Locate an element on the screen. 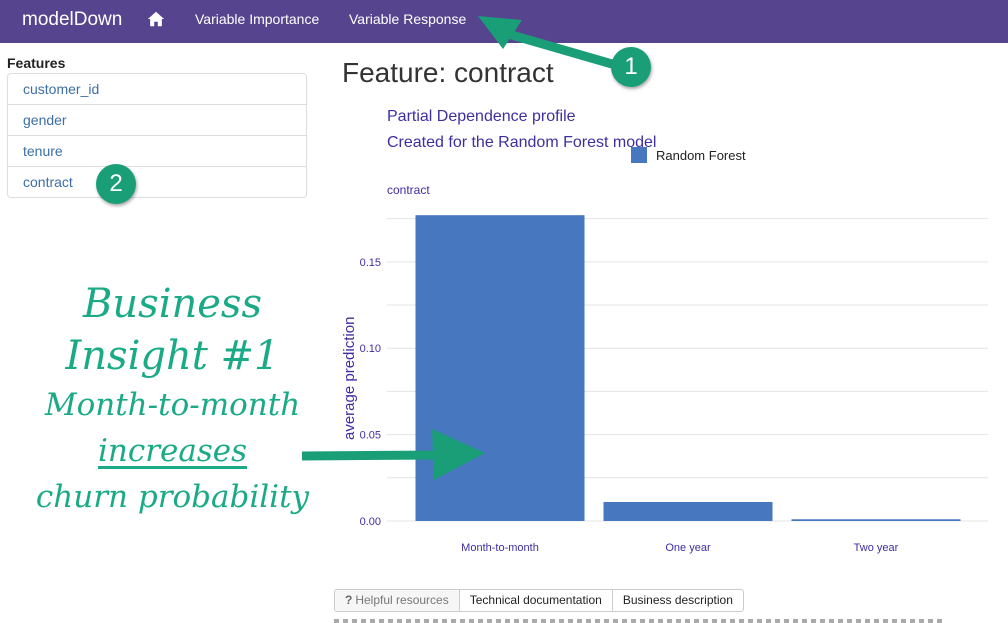  panel-label: contract is located at coordinates (408, 190).